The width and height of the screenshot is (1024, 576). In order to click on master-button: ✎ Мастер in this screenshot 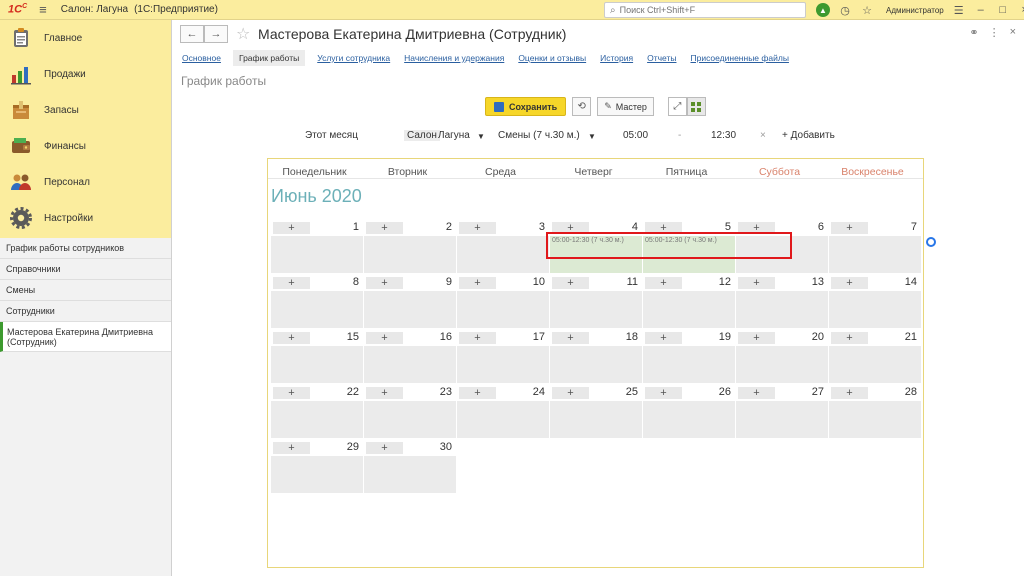, I will do `click(625, 106)`.